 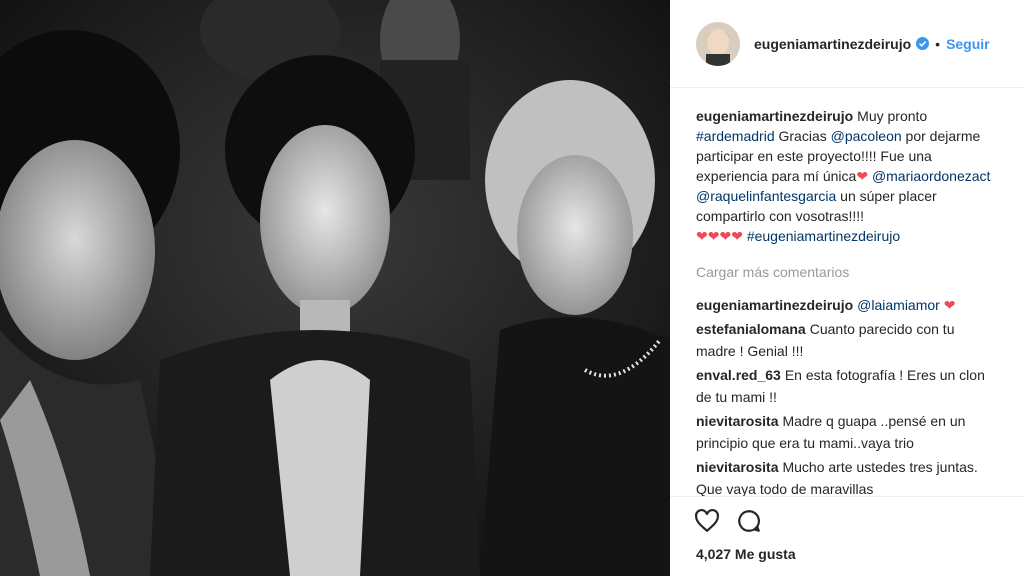 What do you see at coordinates (866, 136) in the screenshot?
I see `mention-link: @pacoleon` at bounding box center [866, 136].